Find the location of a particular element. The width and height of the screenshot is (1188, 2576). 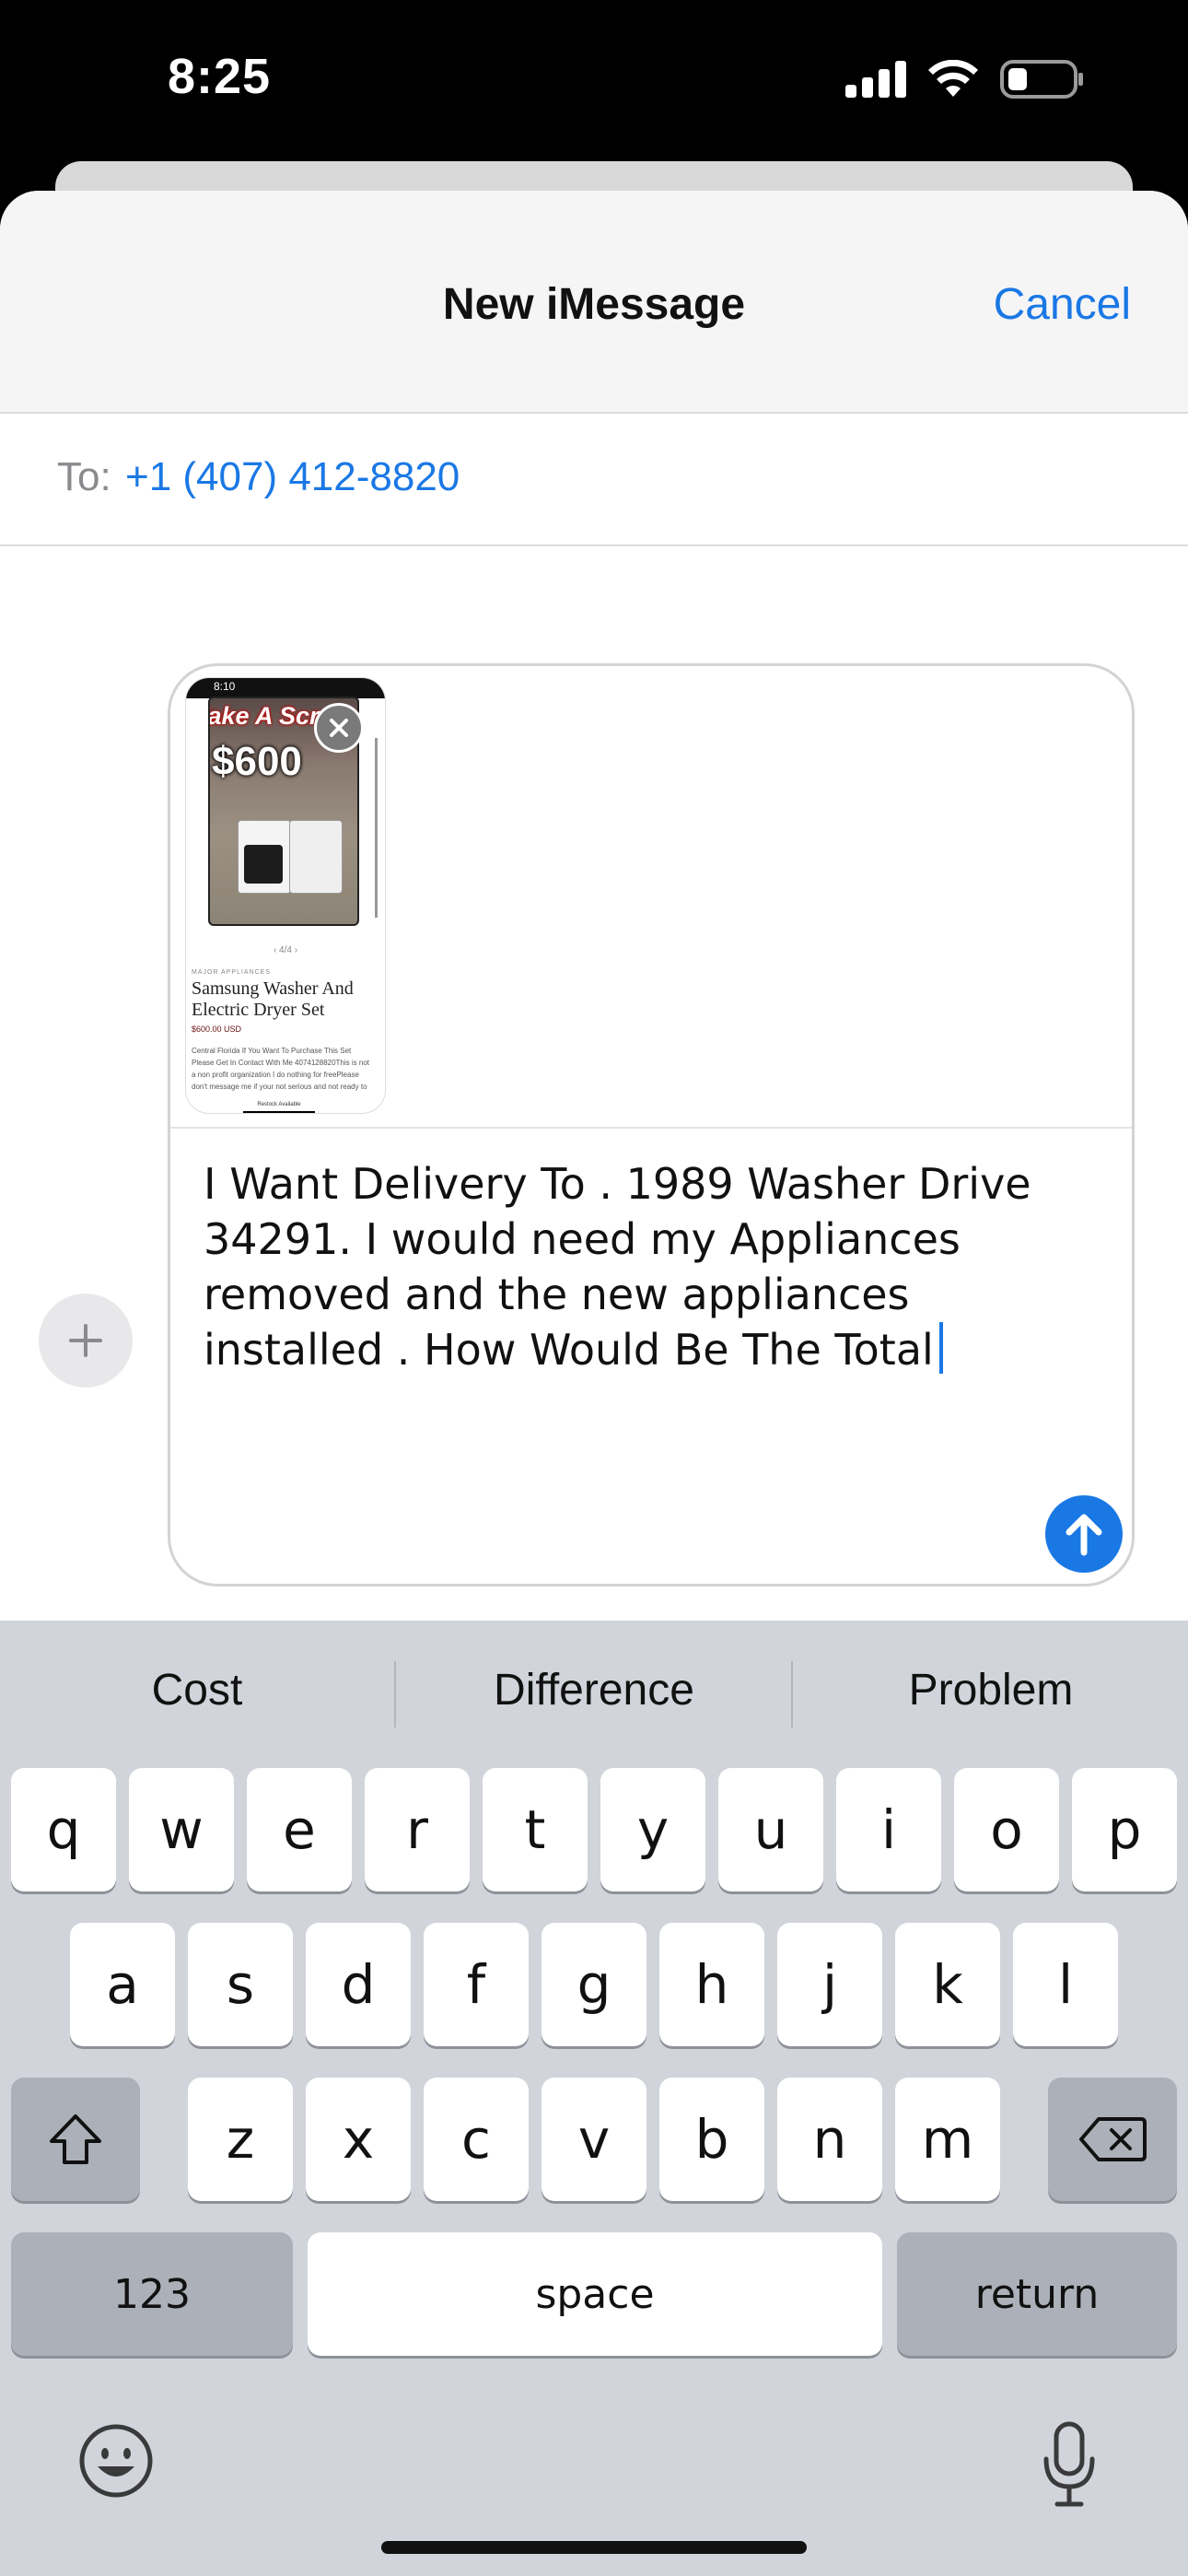

close-icon is located at coordinates (339, 728).